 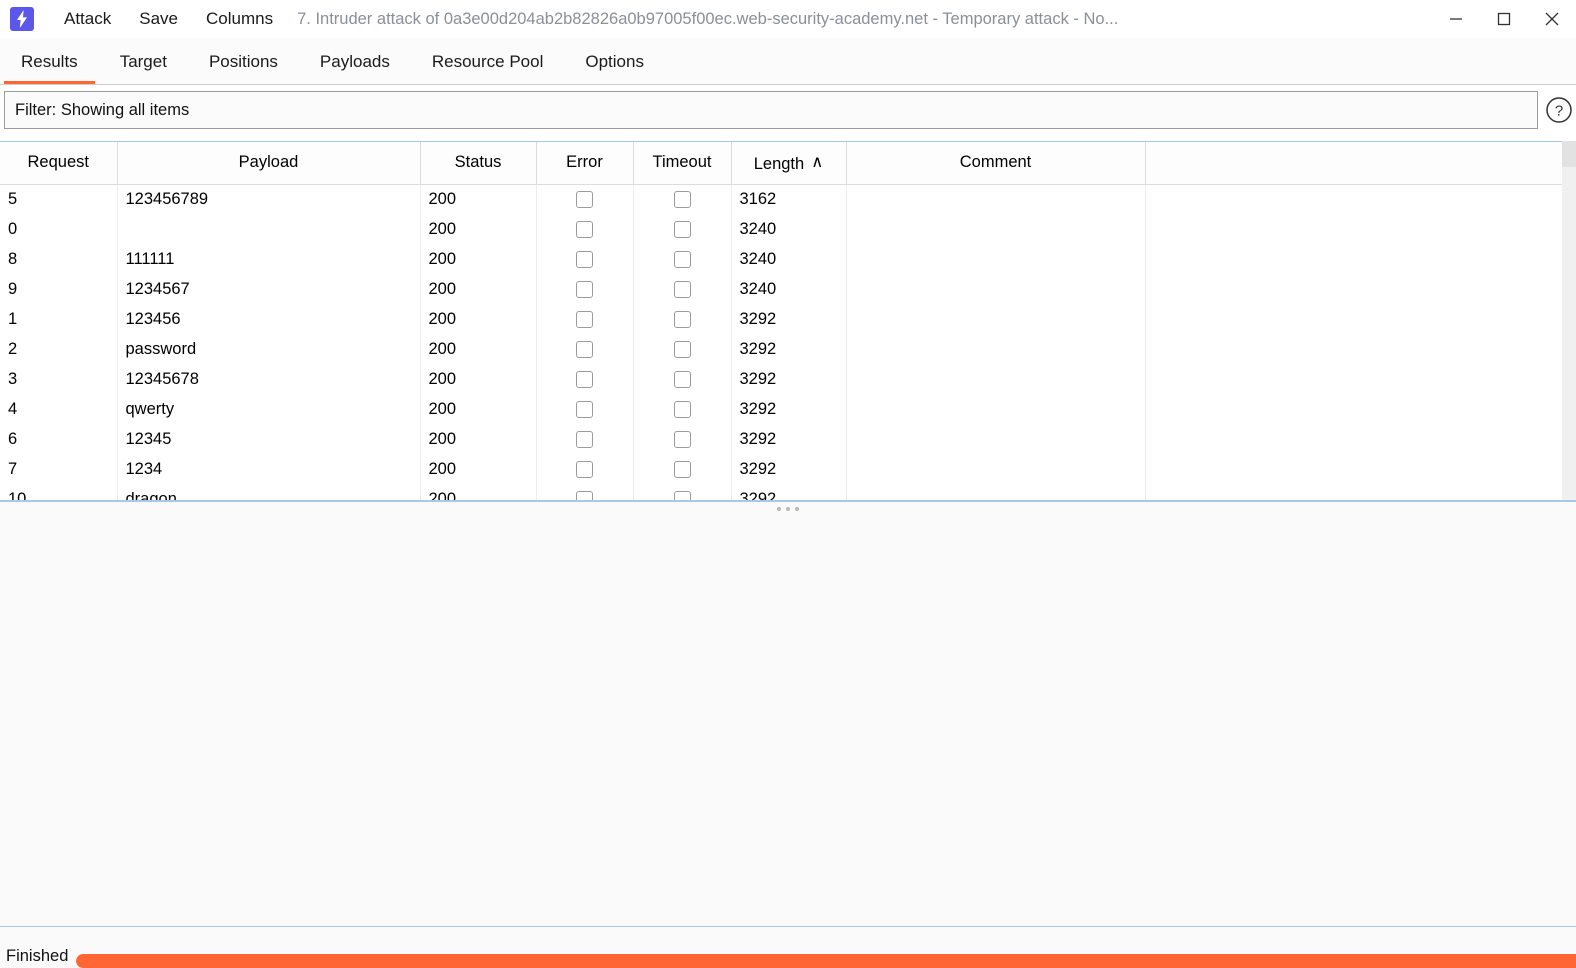 I want to click on column-header-status: Status, so click(x=478, y=163).